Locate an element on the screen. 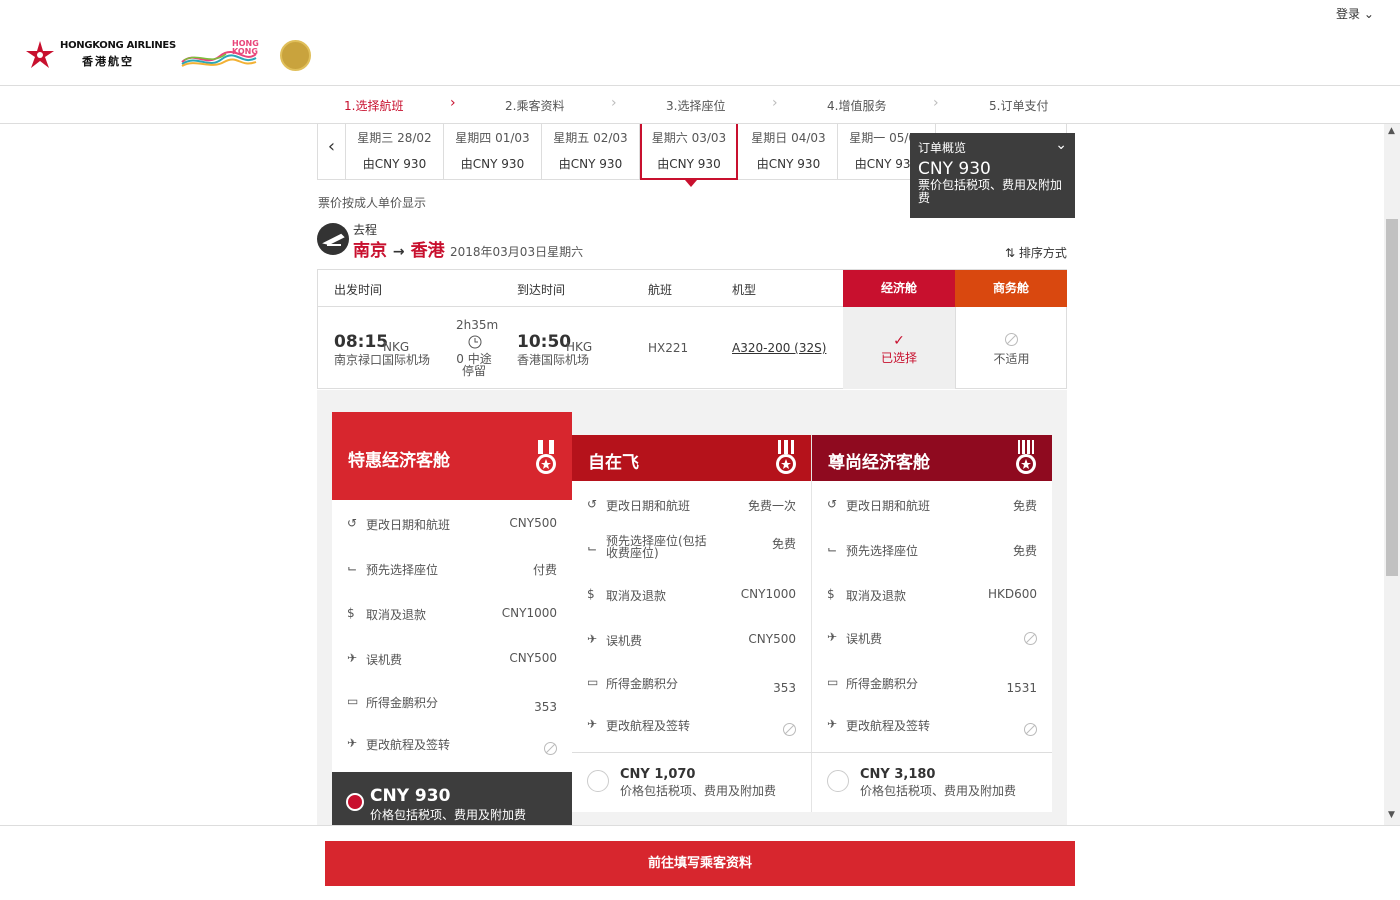 The width and height of the screenshot is (1400, 900). scroll-down-icon: ▼ is located at coordinates (1391, 815).